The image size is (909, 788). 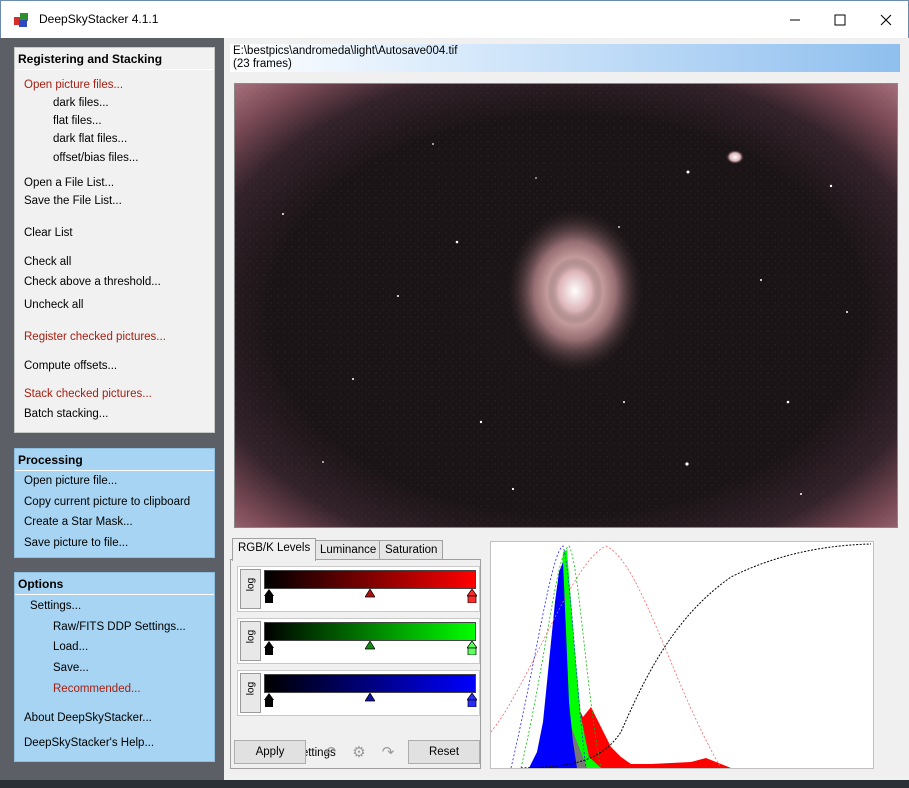 I want to click on title-bar: DeepSkyStacker 4.1.1, so click(x=454, y=19).